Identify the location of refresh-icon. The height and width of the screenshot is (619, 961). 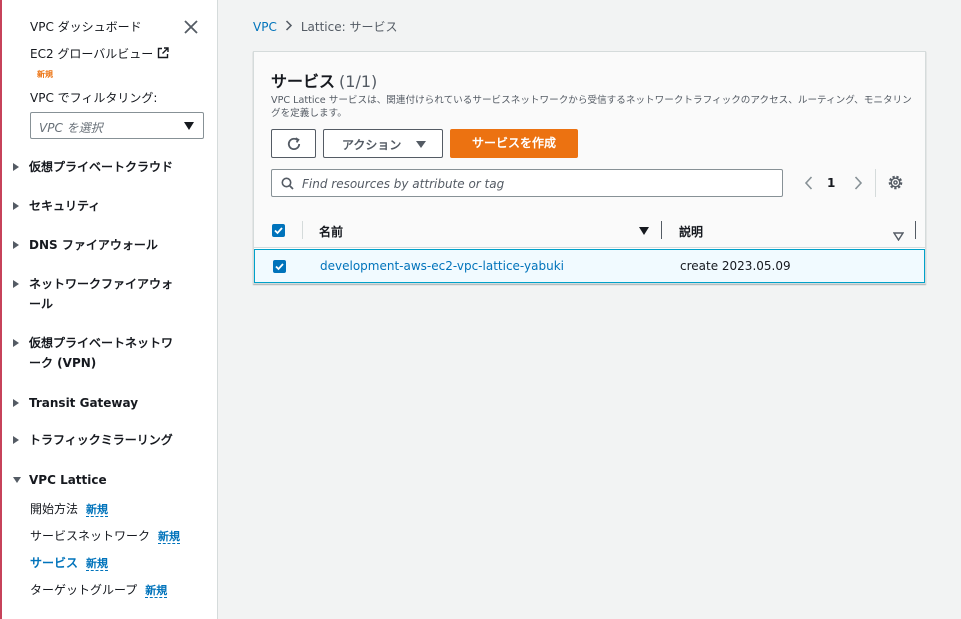
(294, 143).